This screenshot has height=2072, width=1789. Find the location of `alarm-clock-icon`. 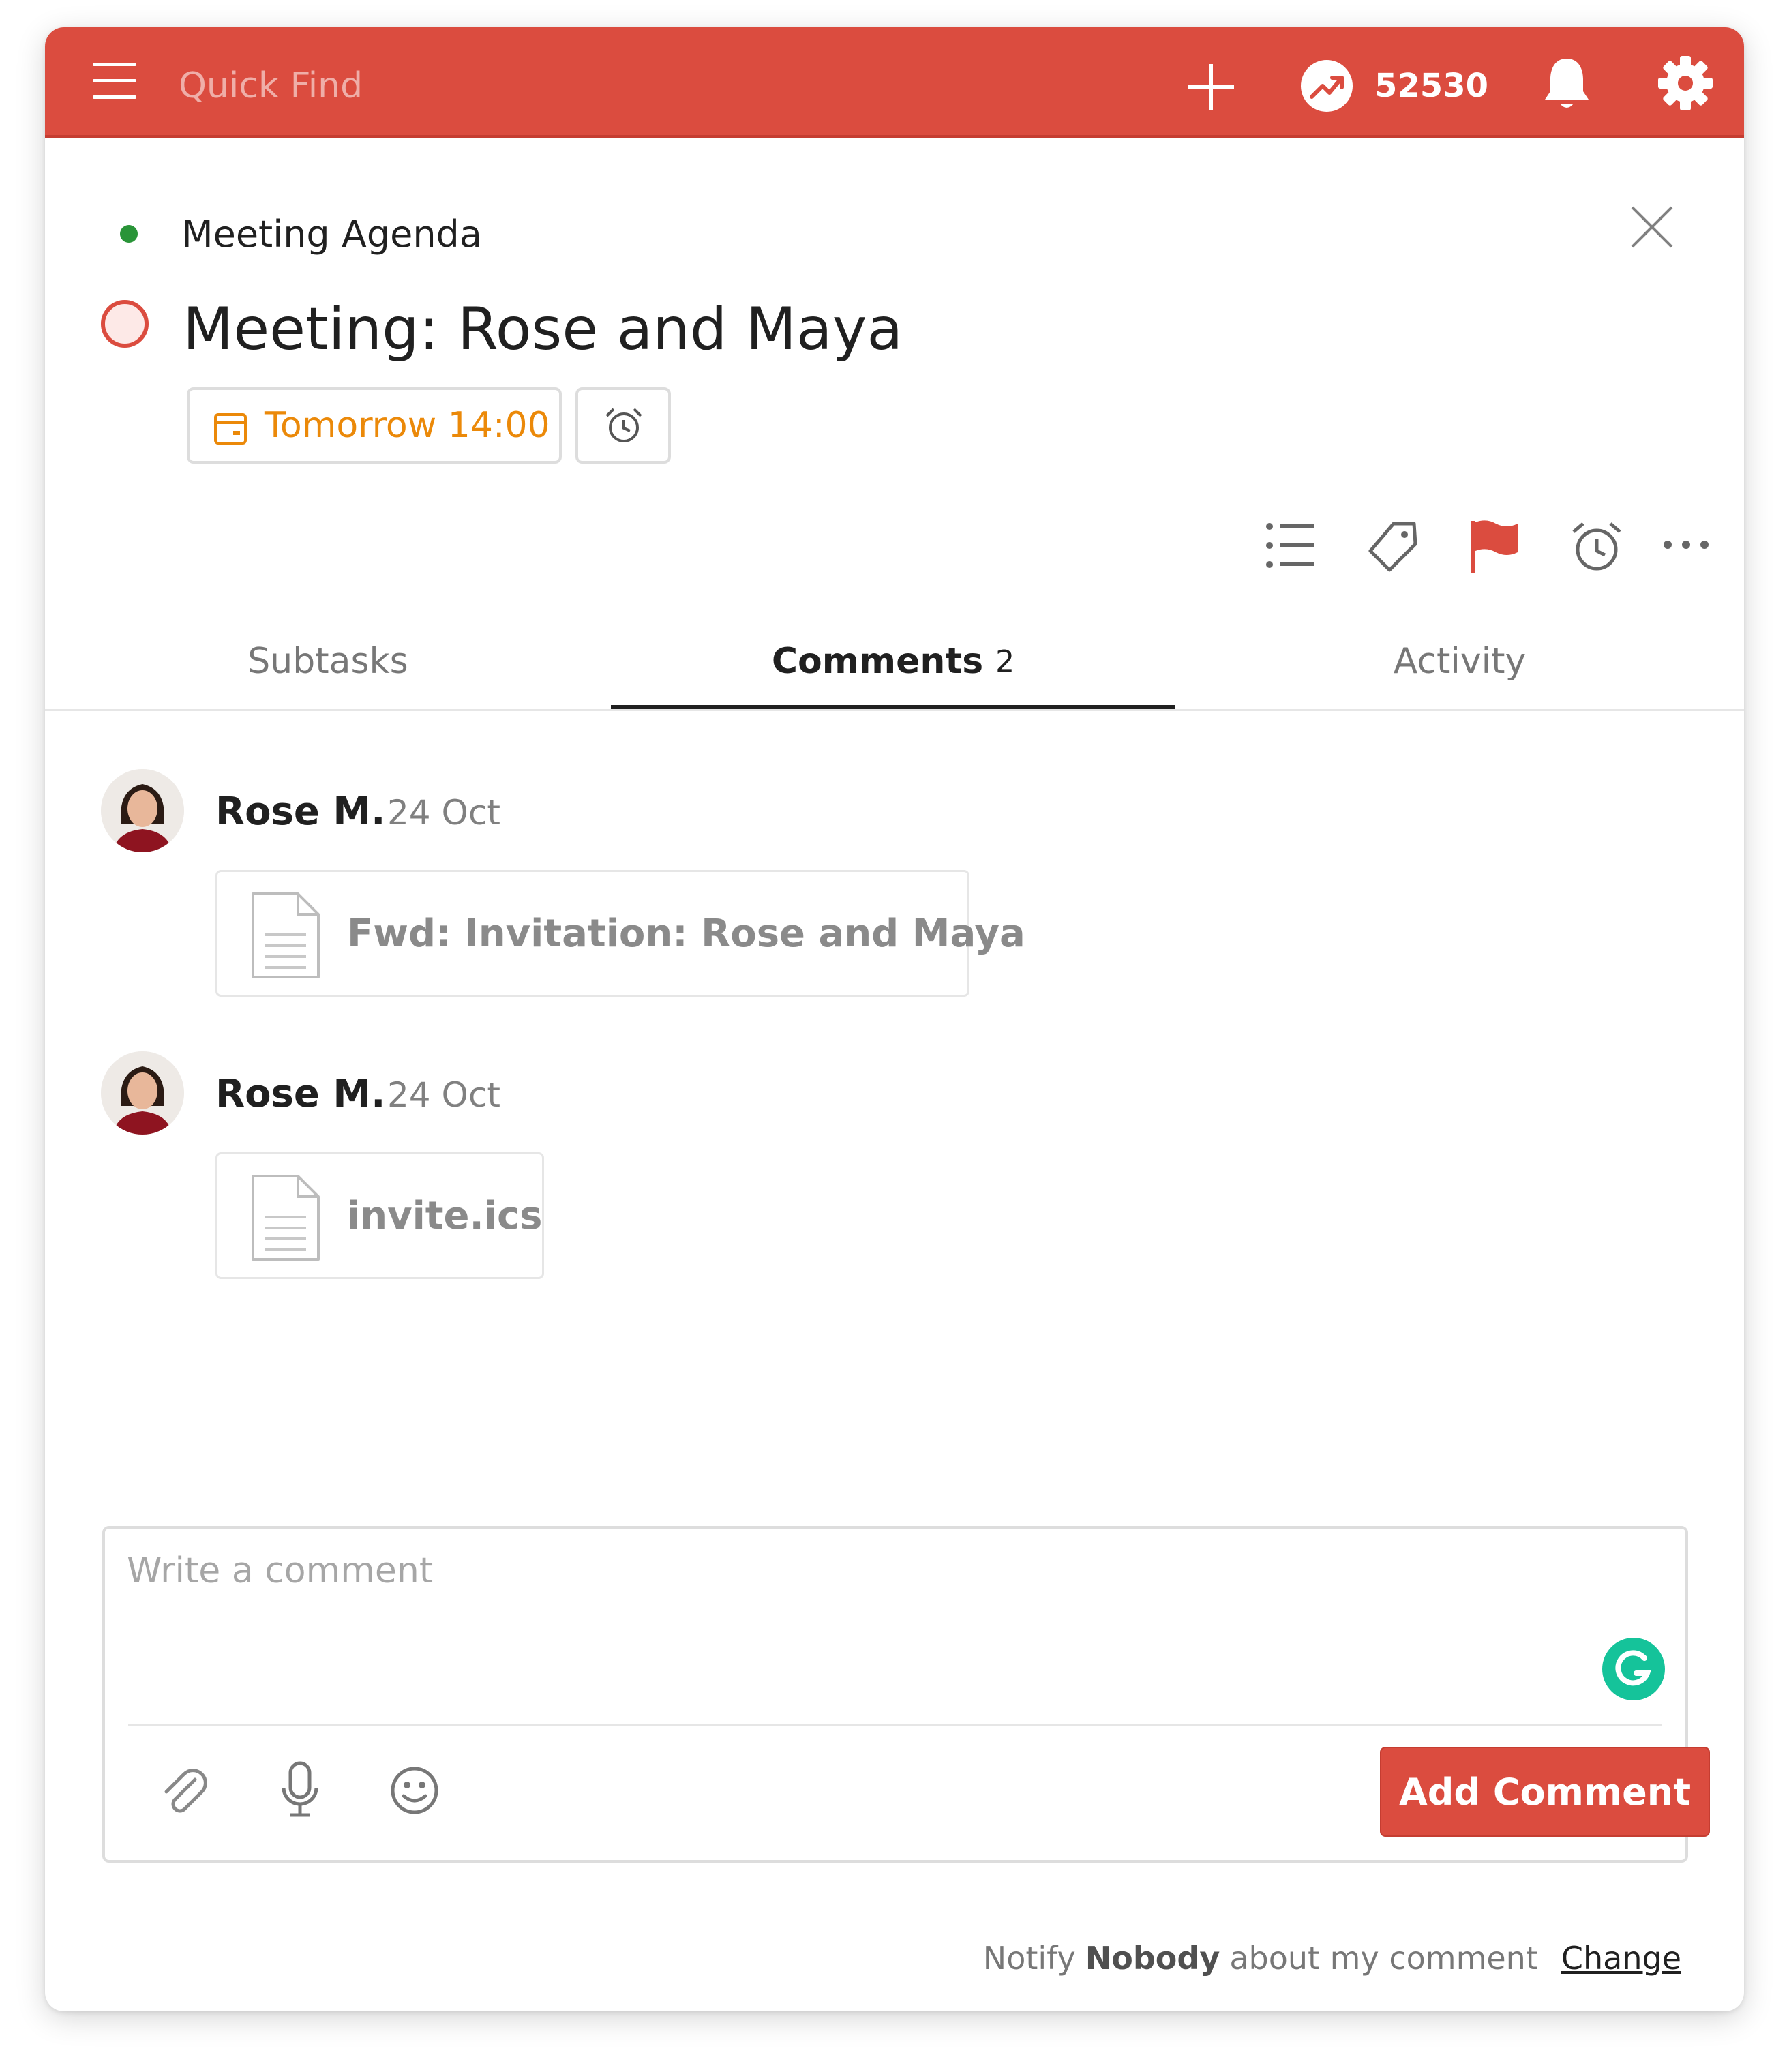

alarm-clock-icon is located at coordinates (624, 426).